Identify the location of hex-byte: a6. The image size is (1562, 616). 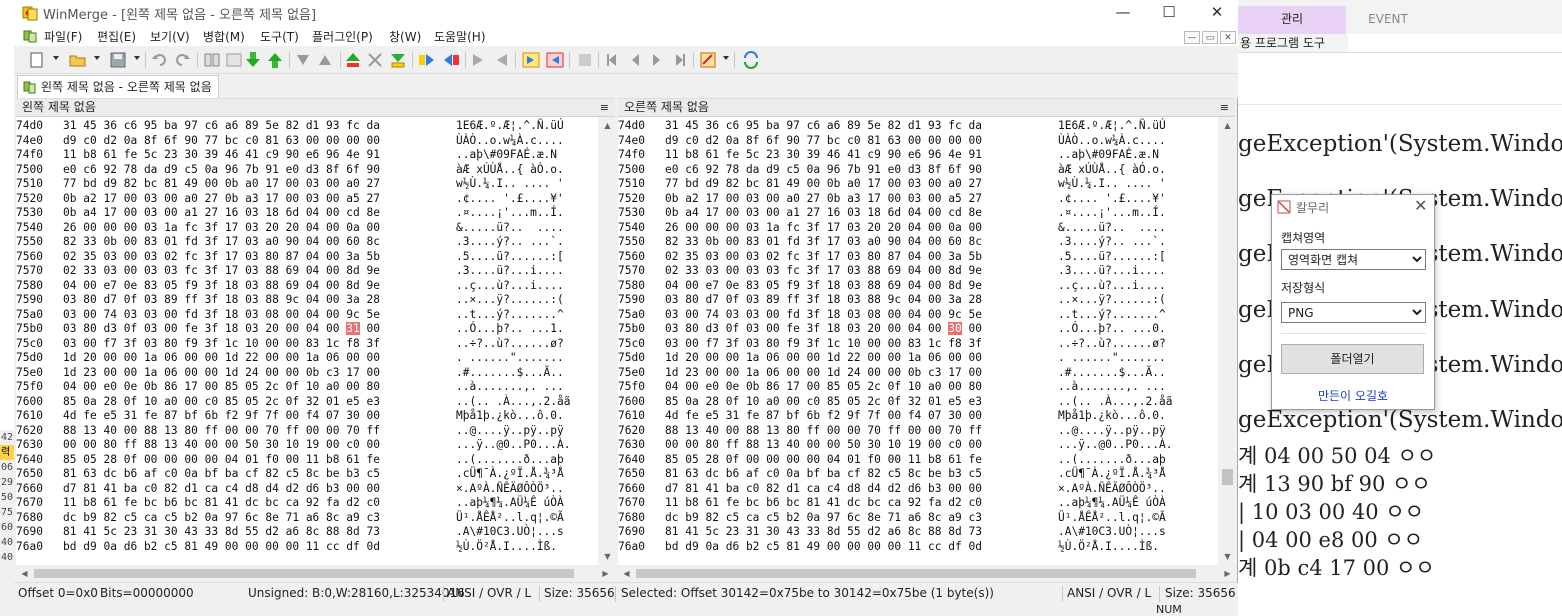
(833, 125).